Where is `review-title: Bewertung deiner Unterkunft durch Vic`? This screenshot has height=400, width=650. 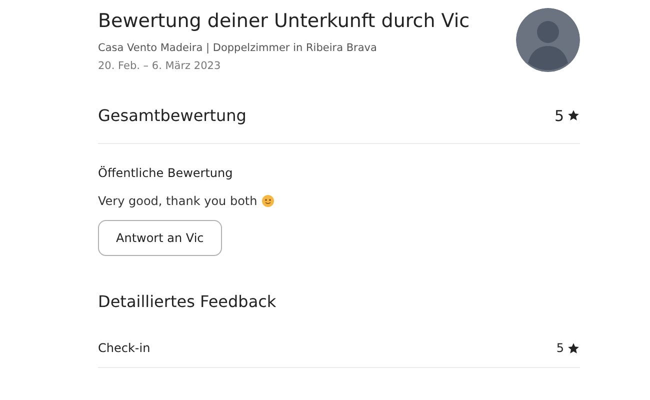 review-title: Bewertung deiner Unterkunft durch Vic is located at coordinates (284, 21).